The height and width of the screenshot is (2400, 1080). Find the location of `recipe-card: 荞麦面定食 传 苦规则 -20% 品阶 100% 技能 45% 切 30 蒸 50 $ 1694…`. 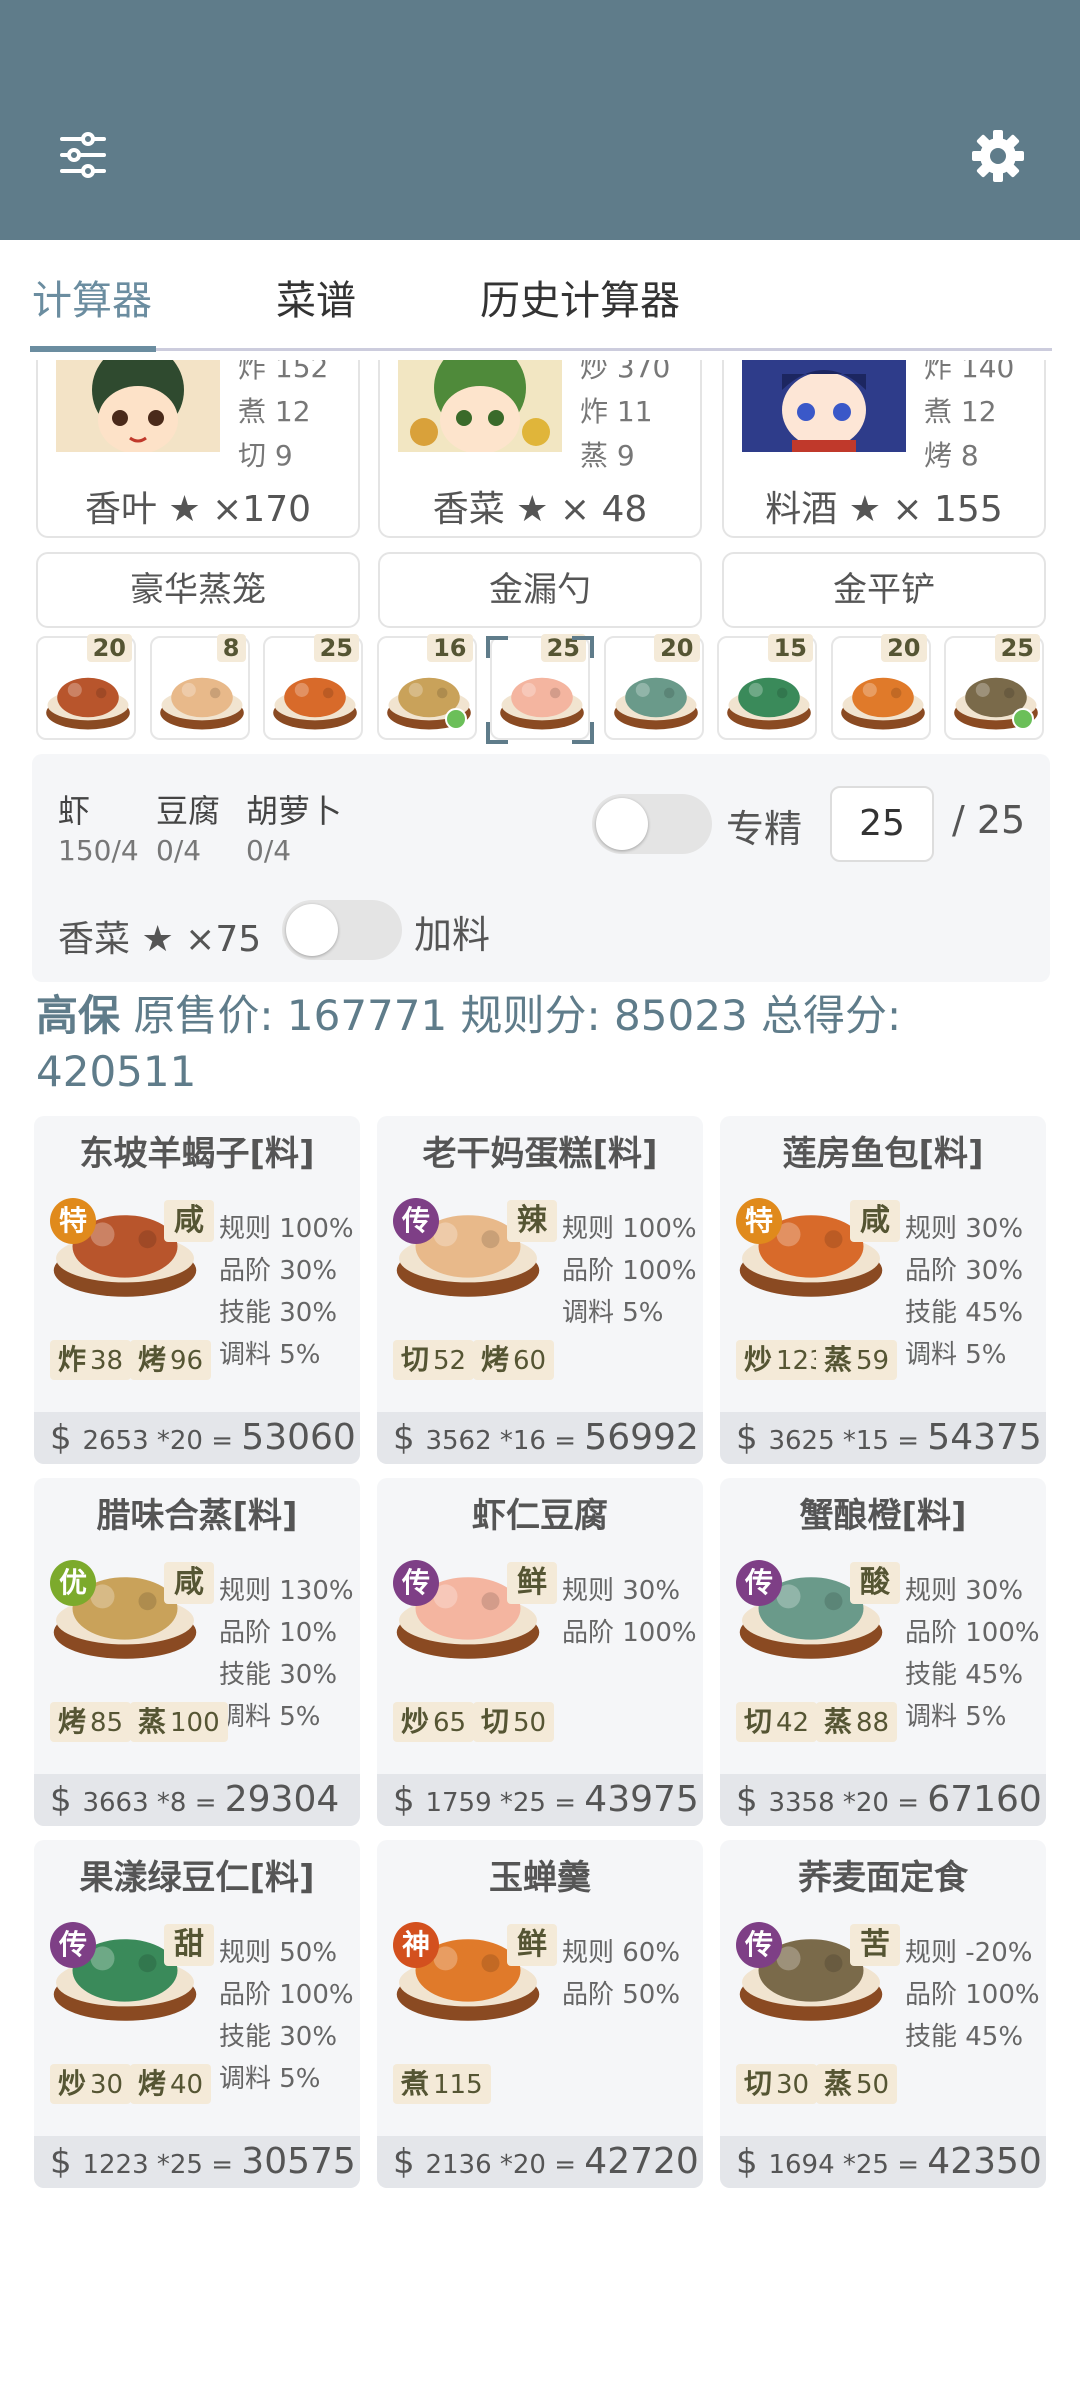

recipe-card: 荞麦面定食 传 苦规则 -20% 品阶 100% 技能 45% 切 30 蒸 50 $ 1694… is located at coordinates (883, 2014).